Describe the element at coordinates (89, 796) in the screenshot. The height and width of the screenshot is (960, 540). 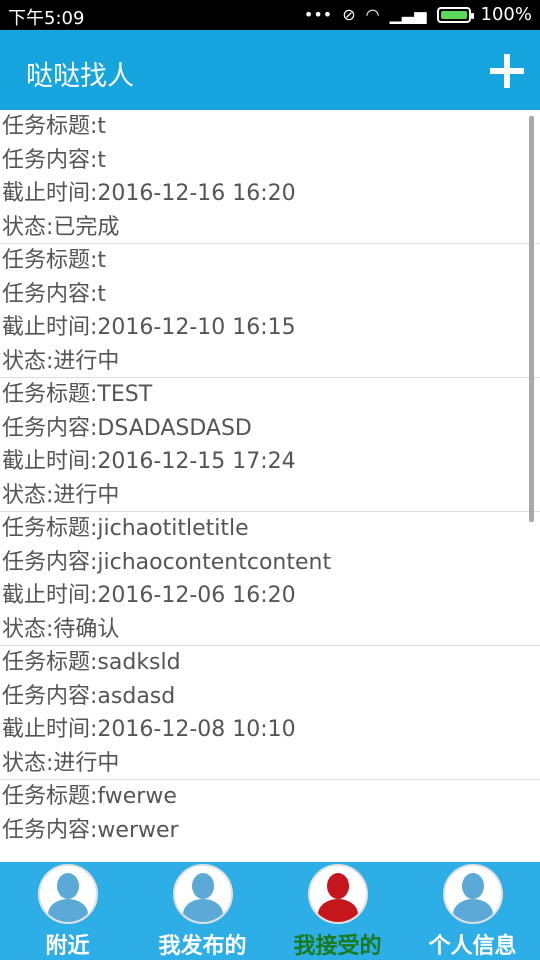
I see `task-title: 任务标题:fwerwe` at that location.